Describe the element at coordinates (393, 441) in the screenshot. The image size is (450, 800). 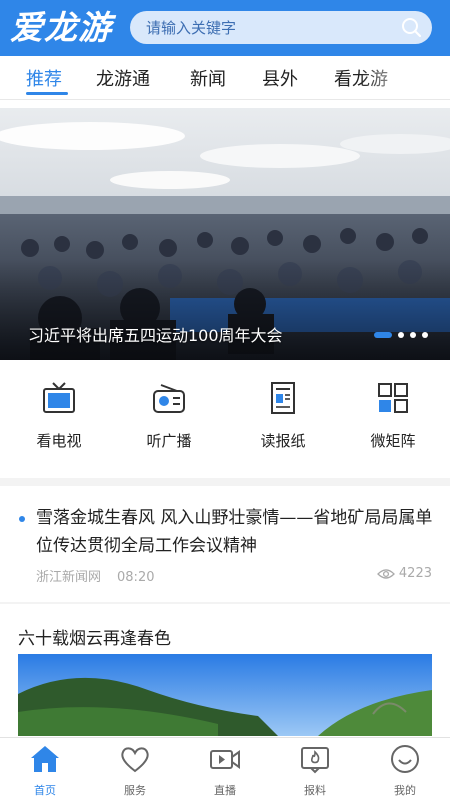
I see `service-label: 微矩阵` at that location.